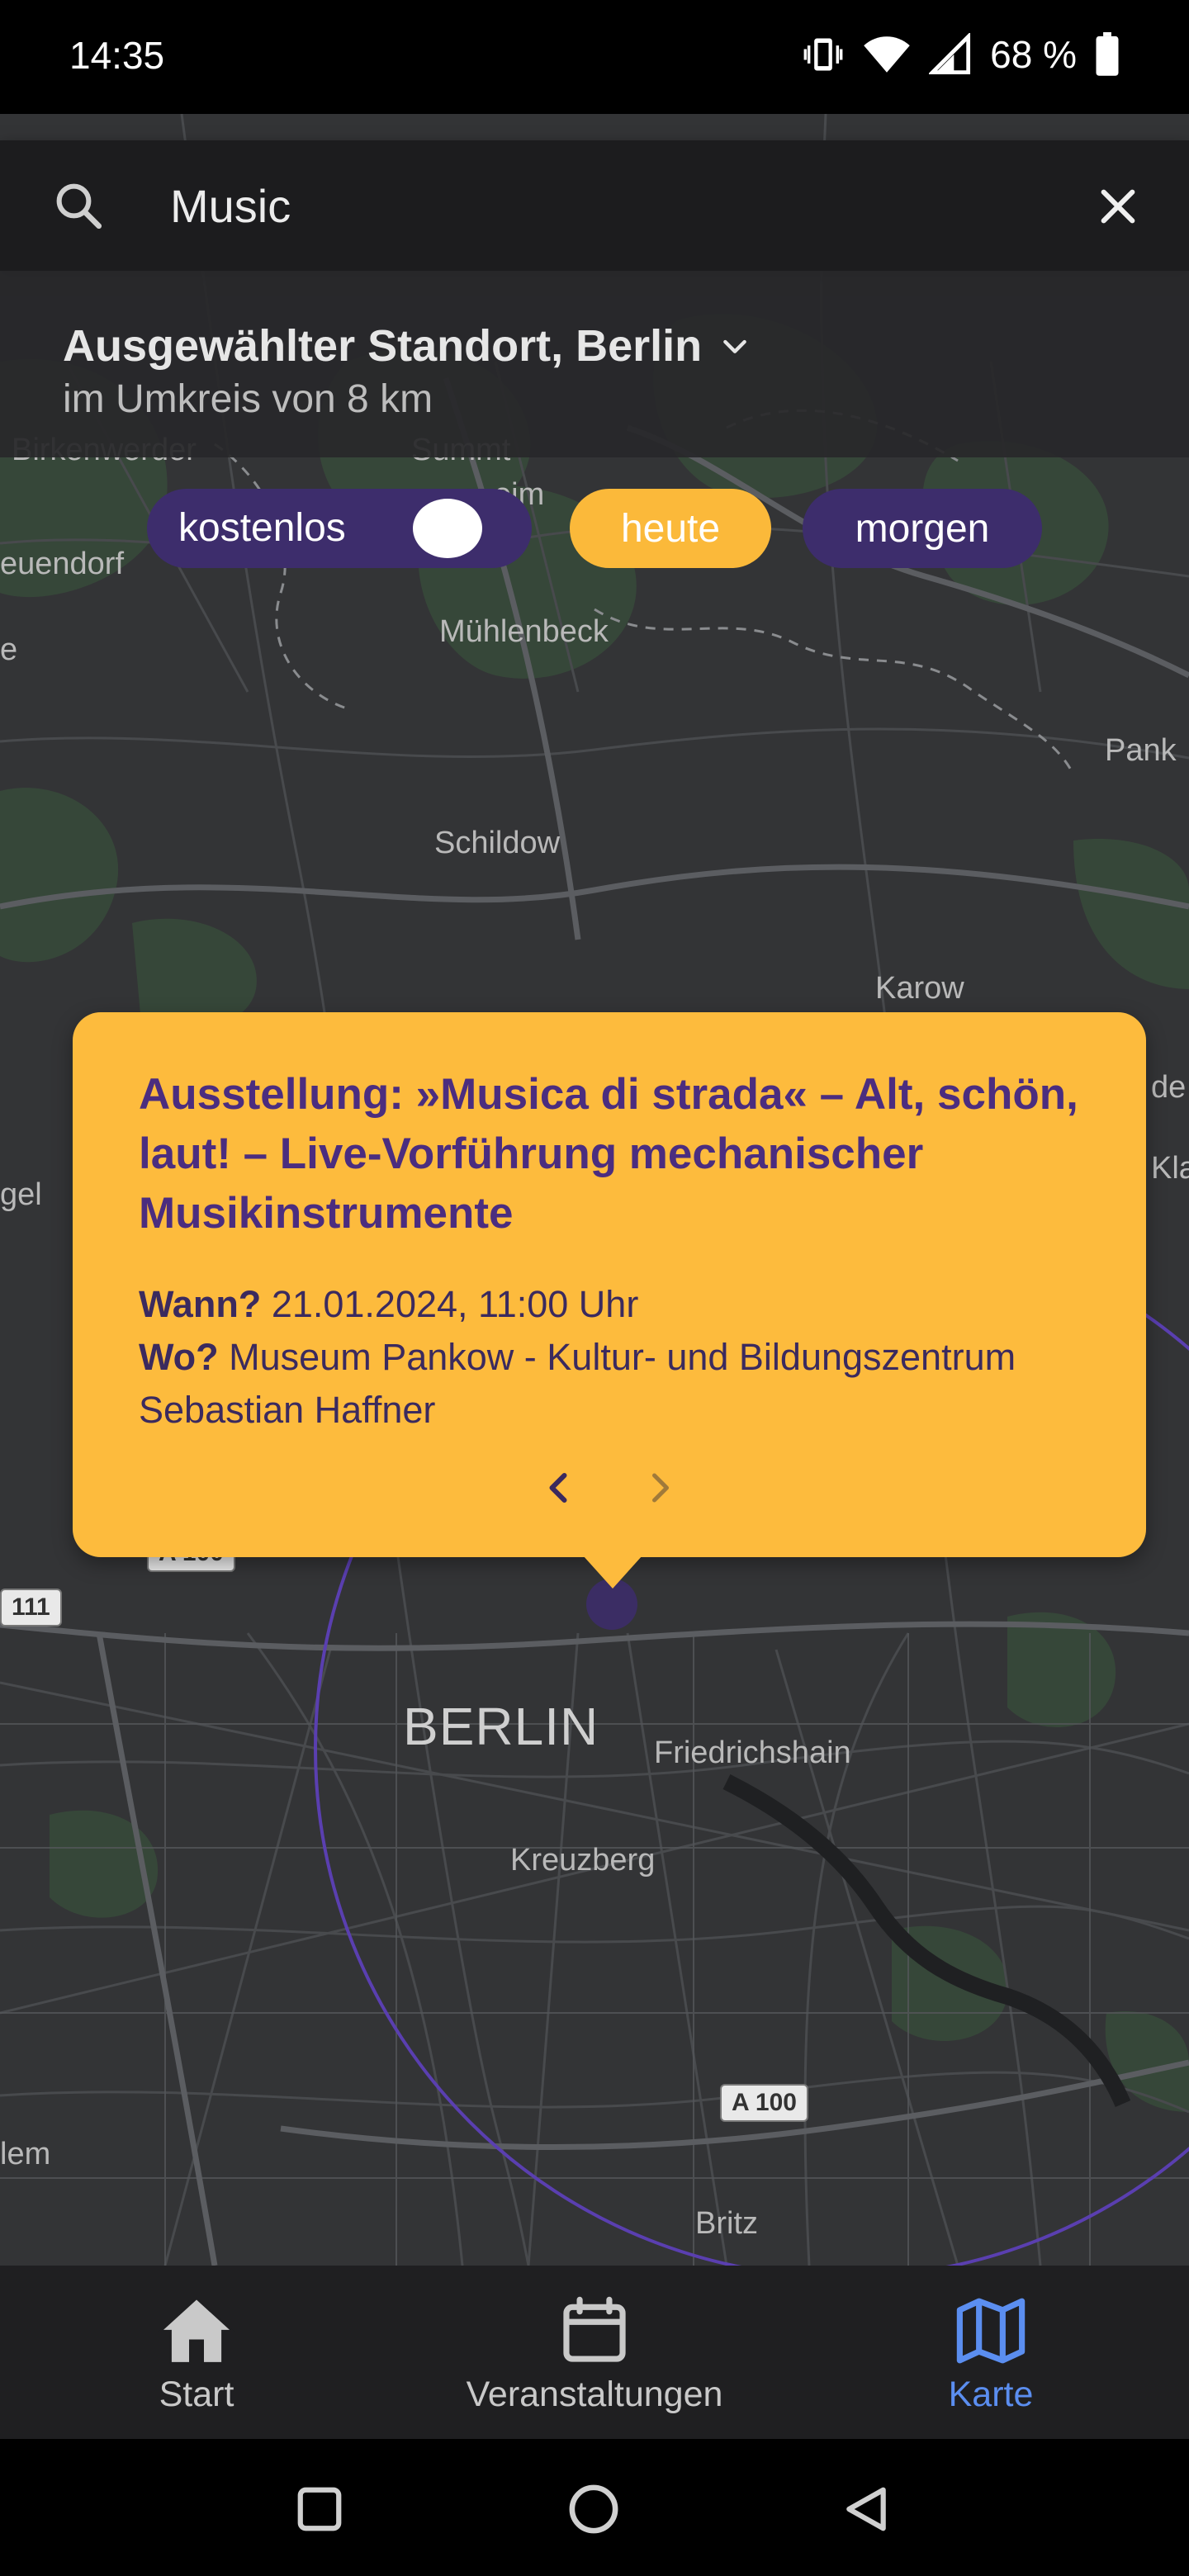 Image resolution: width=1189 pixels, height=2576 pixels. I want to click on tomorrow-filter-chip: morgen, so click(922, 528).